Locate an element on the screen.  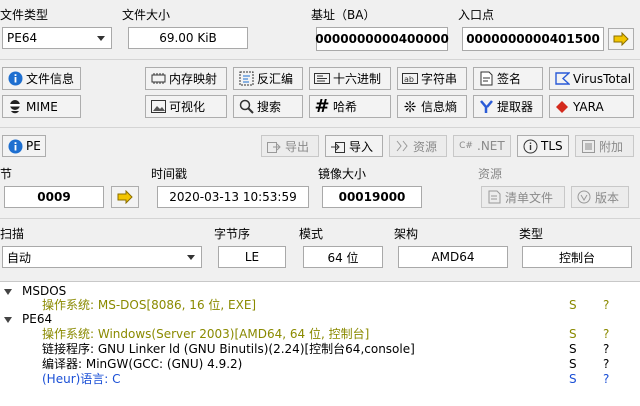
info-icon is located at coordinates (15, 79).